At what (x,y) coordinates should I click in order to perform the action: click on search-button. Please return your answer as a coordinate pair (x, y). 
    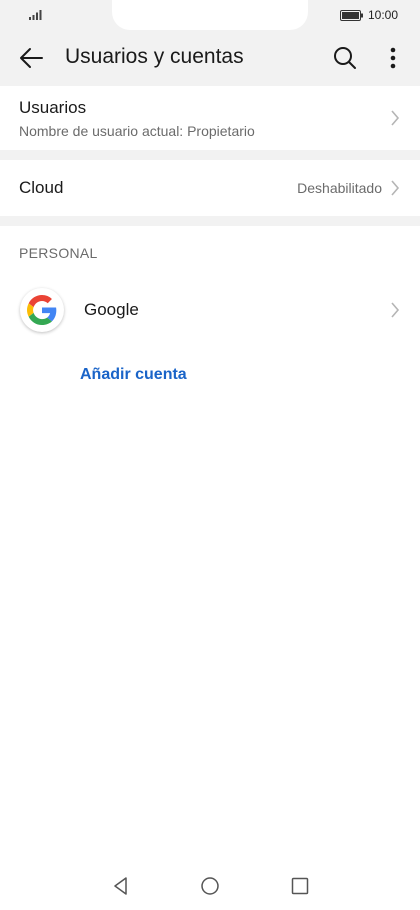
    Looking at the image, I should click on (345, 58).